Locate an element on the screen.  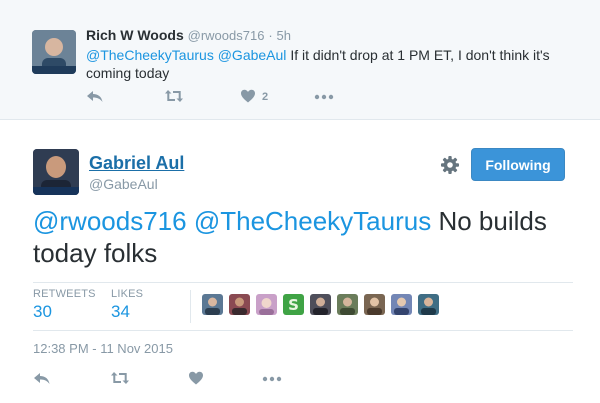
author-handle: @GabeAul is located at coordinates (123, 184).